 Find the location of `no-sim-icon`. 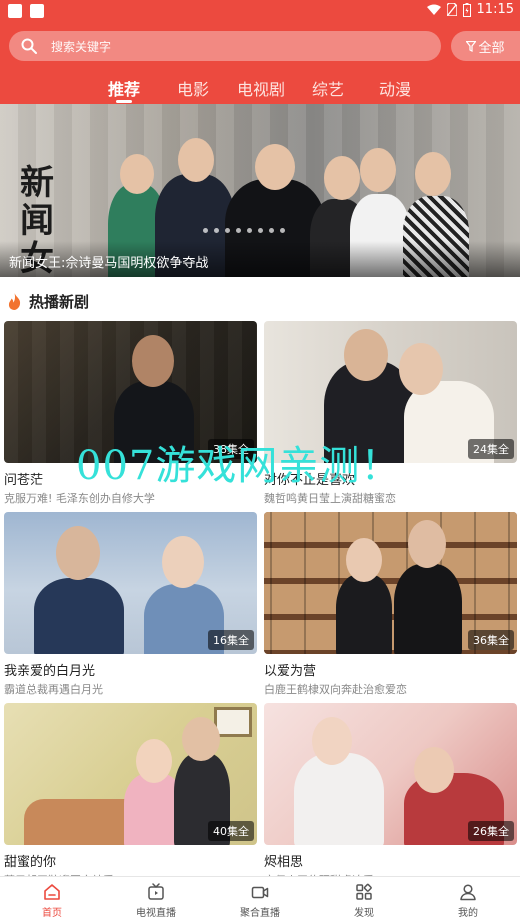

no-sim-icon is located at coordinates (451, 9).